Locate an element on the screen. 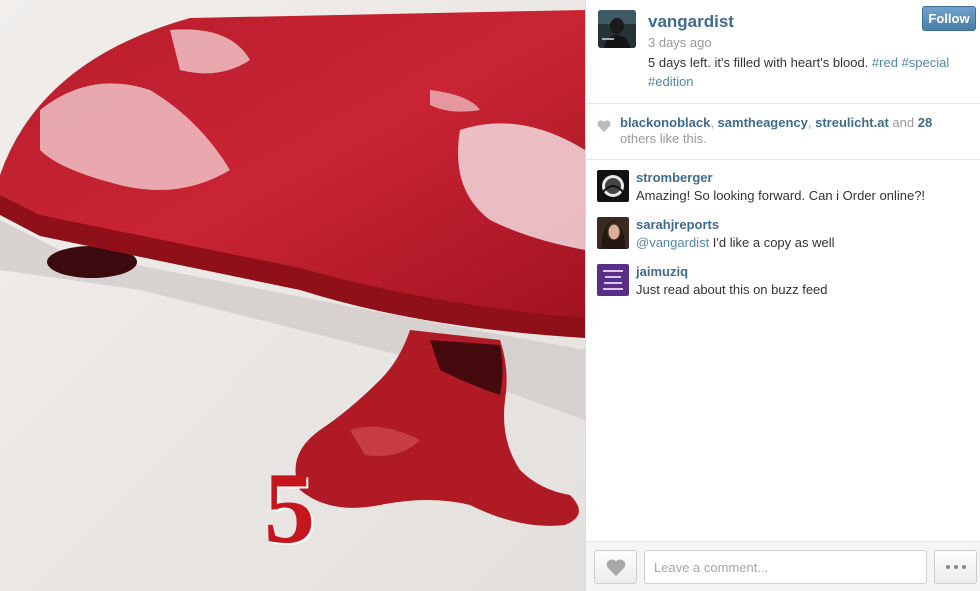 The height and width of the screenshot is (591, 980). liker-link: samtheagency is located at coordinates (763, 122).